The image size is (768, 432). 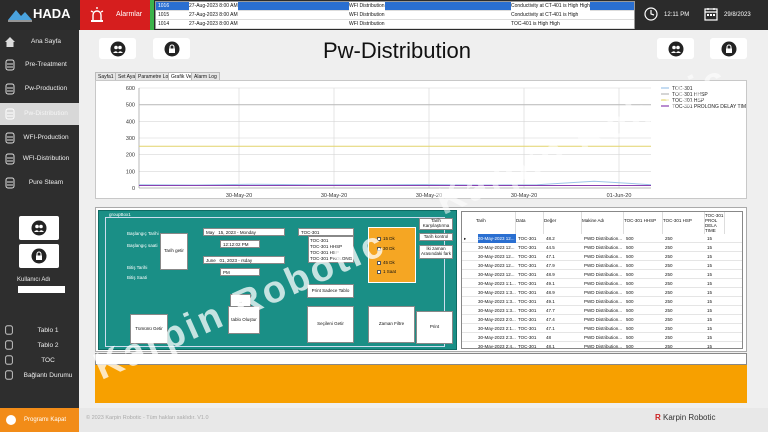 I want to click on iki-zaman-button: İki zaman Arasındaki fark, so click(x=436, y=252).